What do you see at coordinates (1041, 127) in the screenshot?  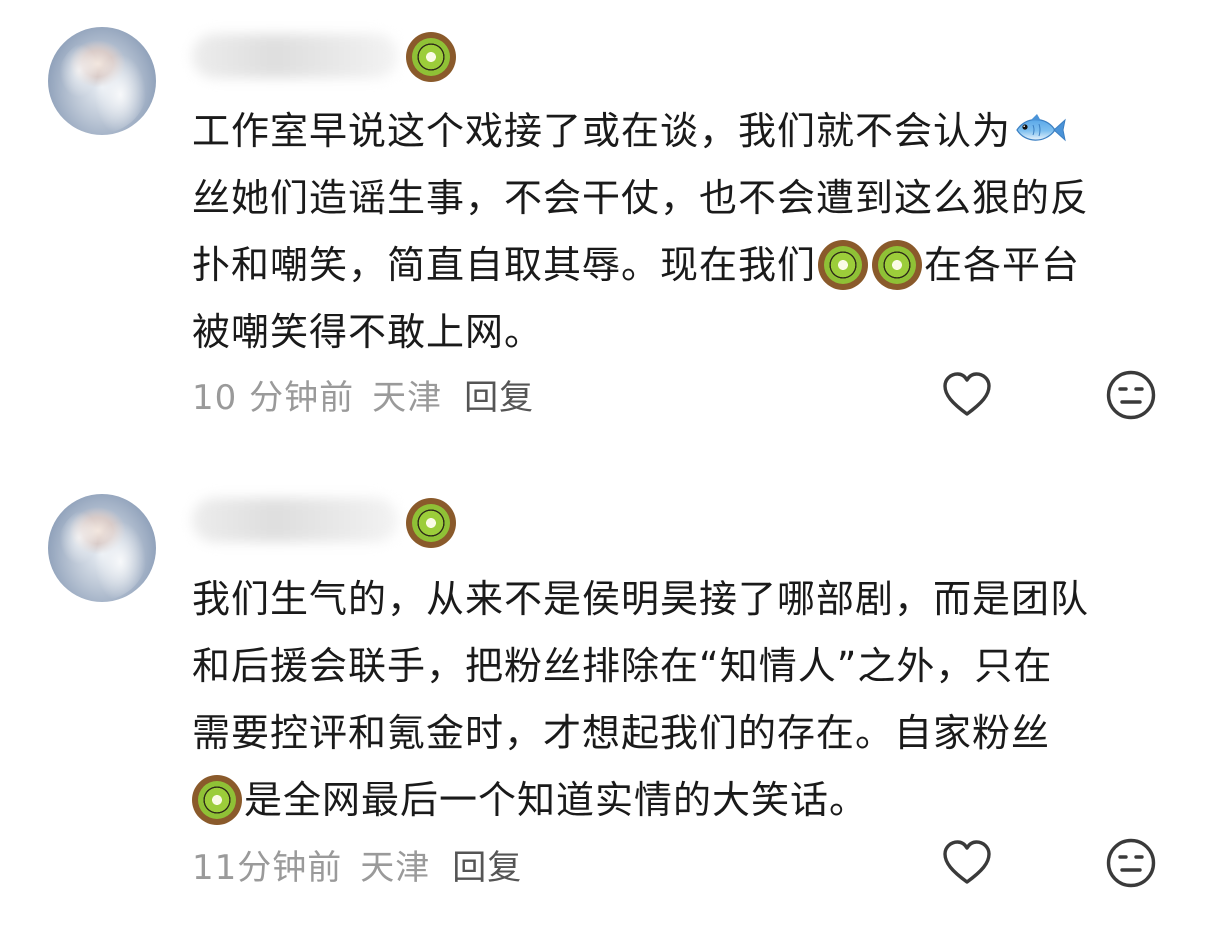 I see `fish-icon` at bounding box center [1041, 127].